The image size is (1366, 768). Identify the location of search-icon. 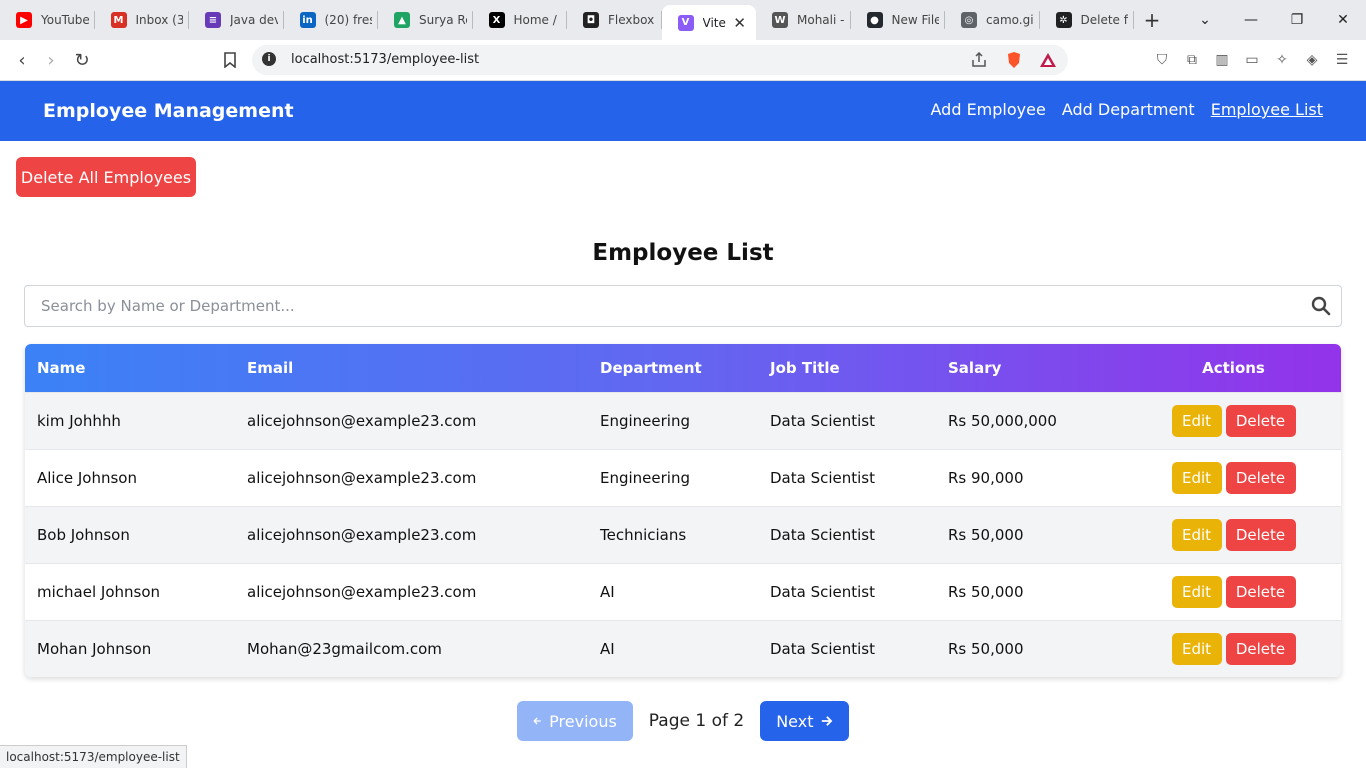
(1321, 306).